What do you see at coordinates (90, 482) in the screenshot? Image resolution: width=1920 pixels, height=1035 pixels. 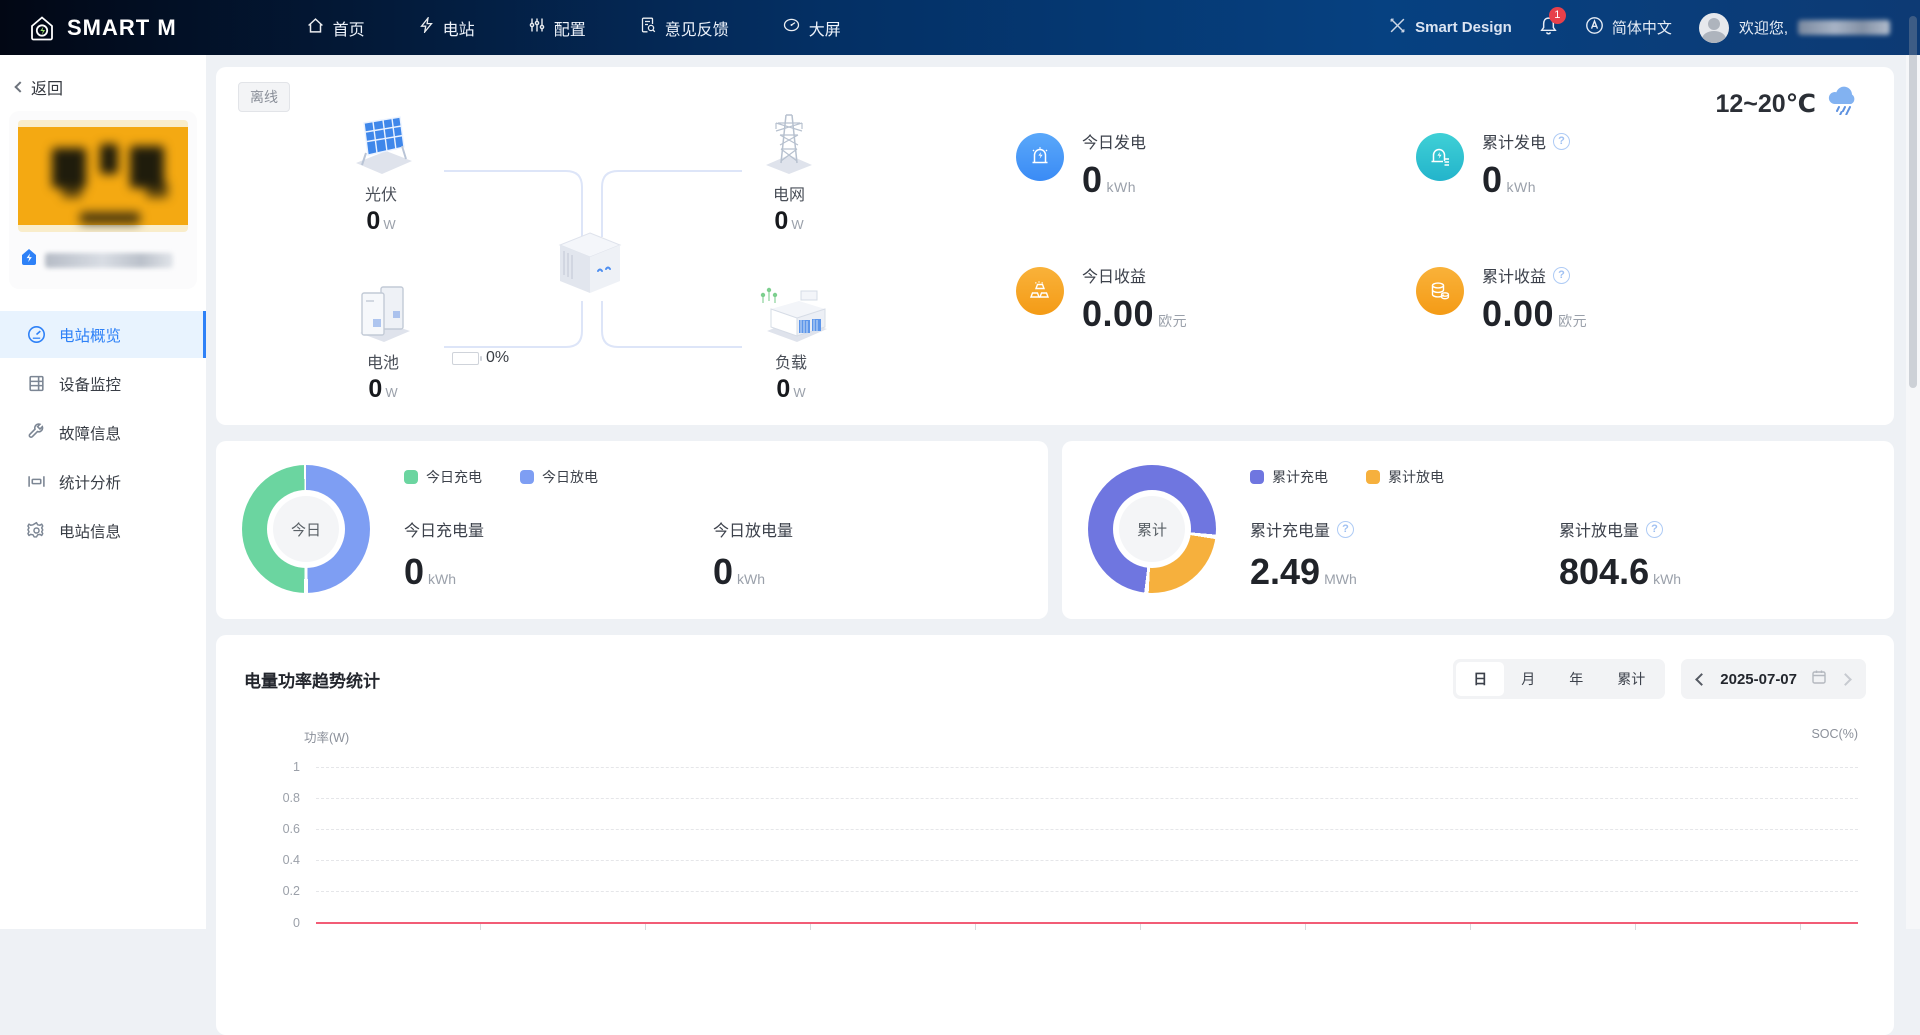 I see `sidebar-item-label: 统计分析` at bounding box center [90, 482].